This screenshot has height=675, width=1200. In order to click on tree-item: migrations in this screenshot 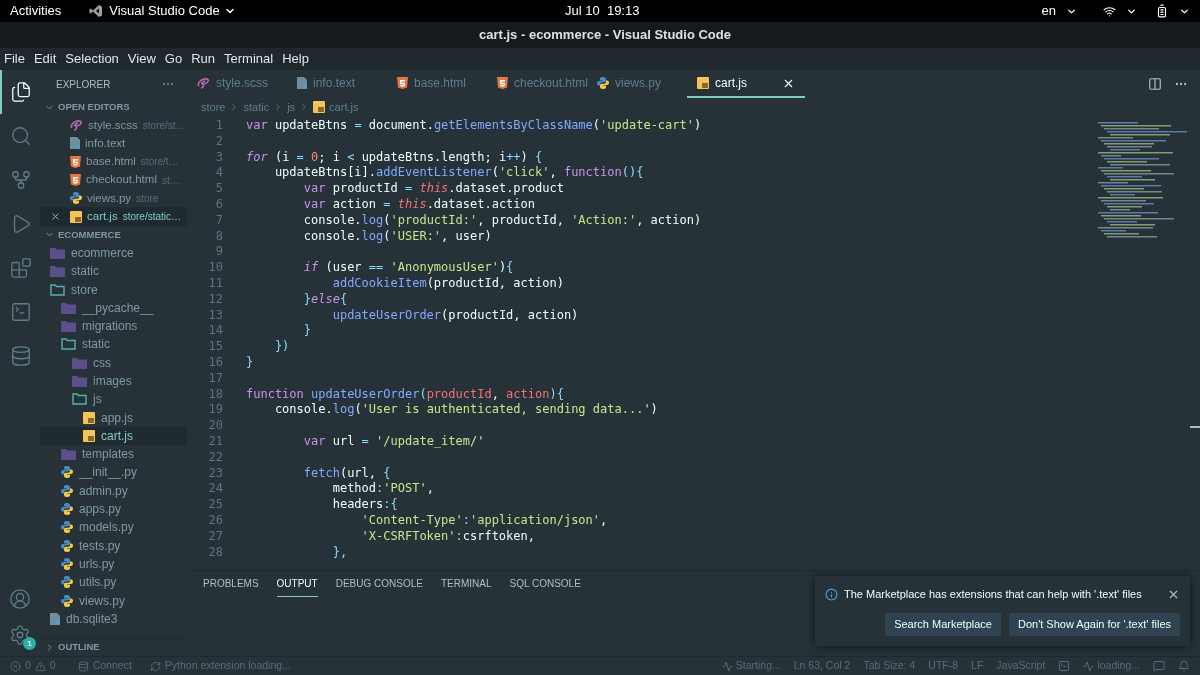, I will do `click(113, 326)`.